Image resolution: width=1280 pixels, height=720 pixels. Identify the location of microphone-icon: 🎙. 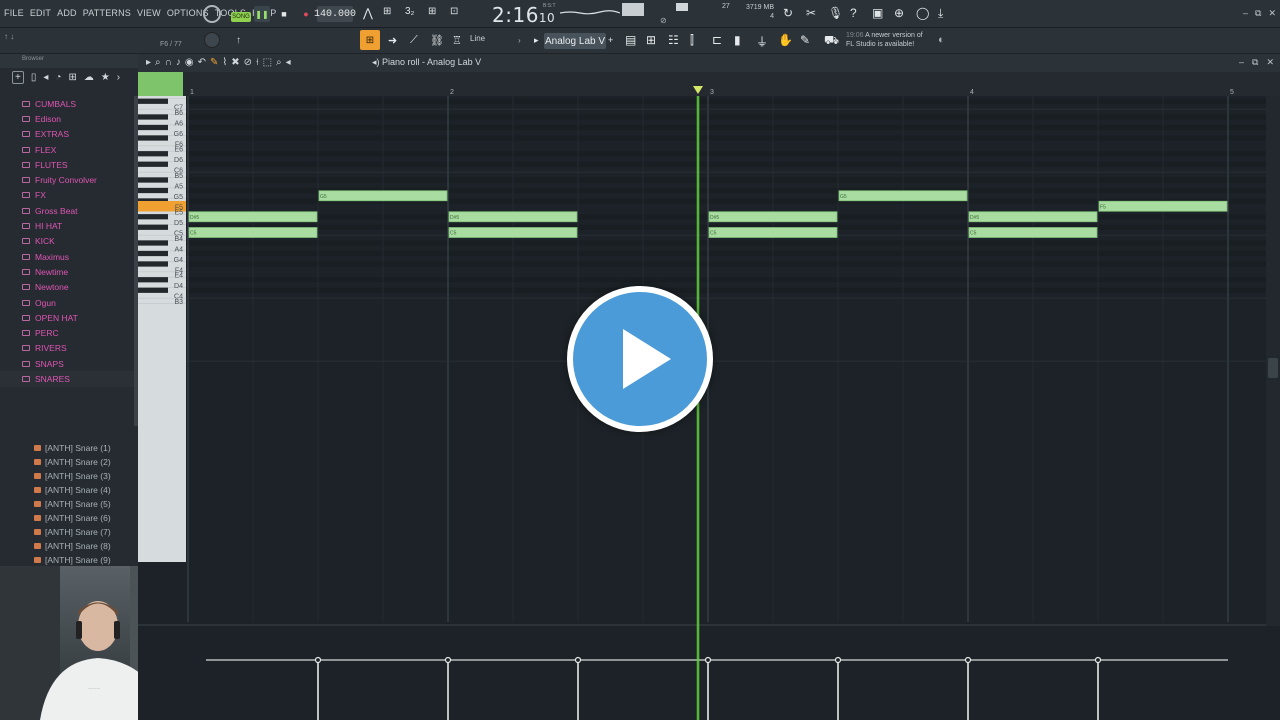
(835, 13).